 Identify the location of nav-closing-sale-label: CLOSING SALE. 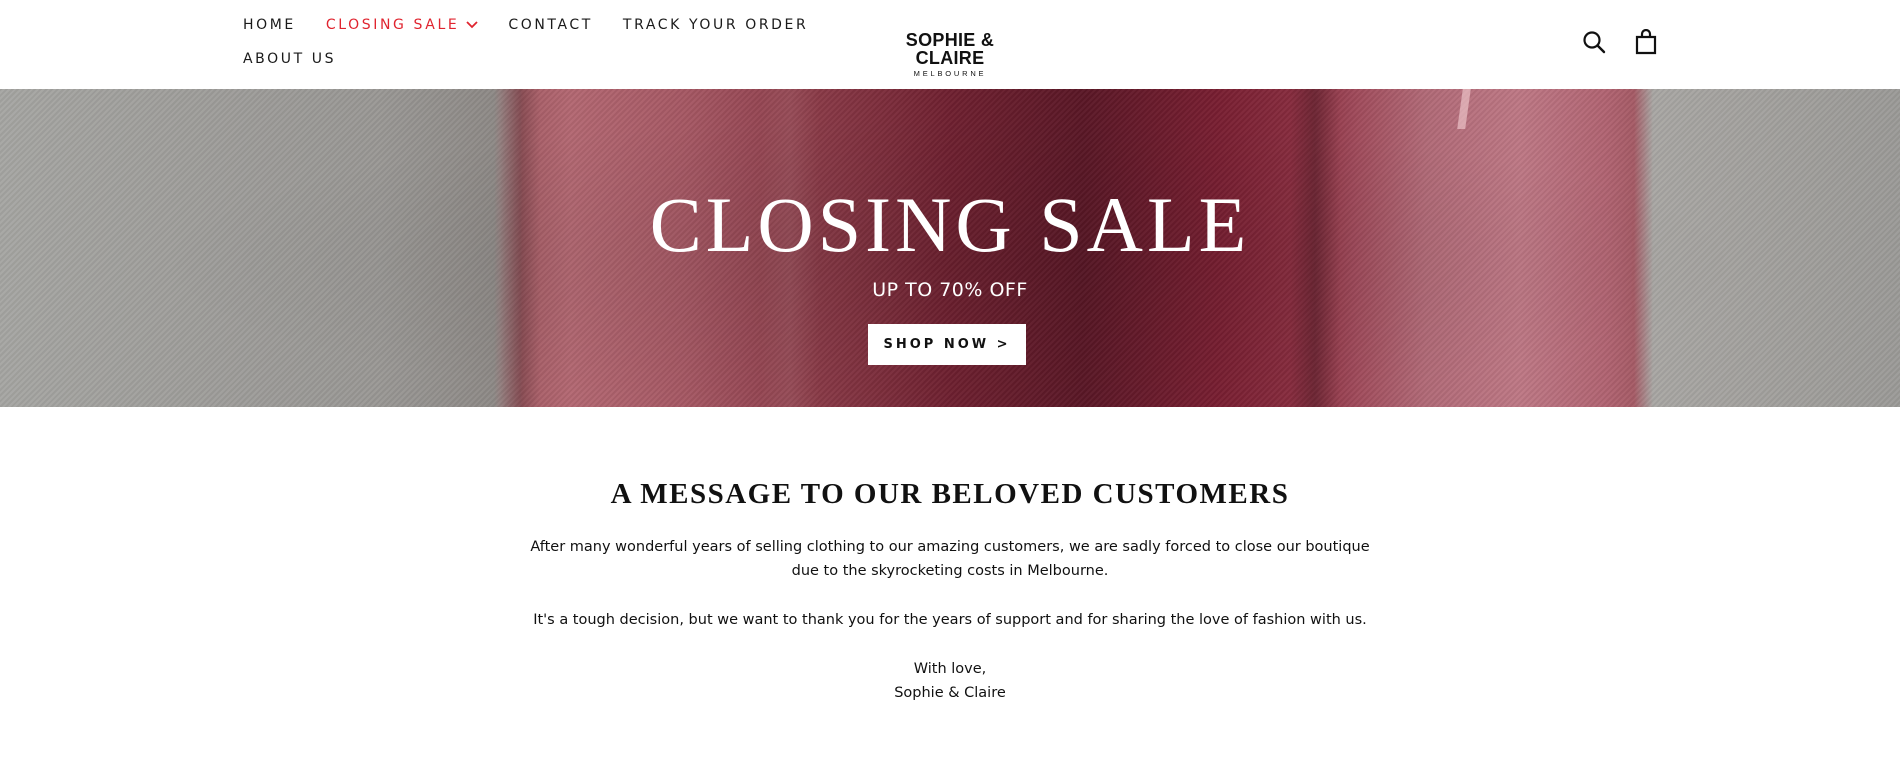
(392, 25).